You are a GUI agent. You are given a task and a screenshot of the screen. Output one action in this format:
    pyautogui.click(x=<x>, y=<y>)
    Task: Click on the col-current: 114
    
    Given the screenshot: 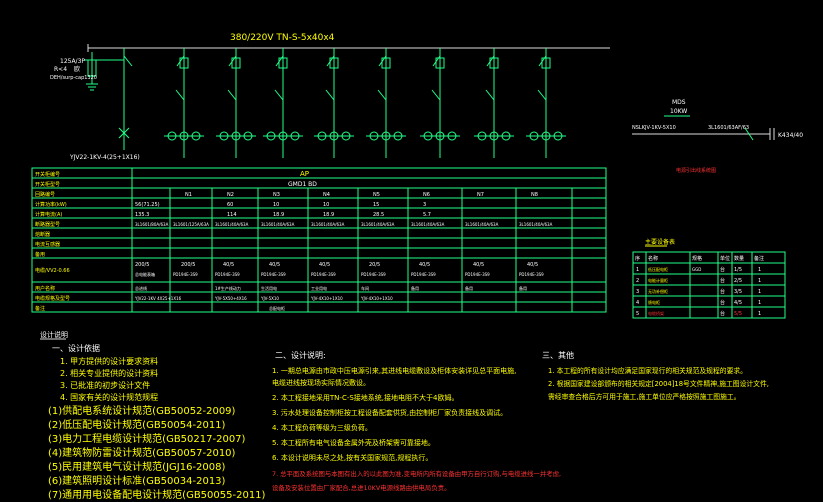 What is the action you would take?
    pyautogui.click(x=232, y=215)
    